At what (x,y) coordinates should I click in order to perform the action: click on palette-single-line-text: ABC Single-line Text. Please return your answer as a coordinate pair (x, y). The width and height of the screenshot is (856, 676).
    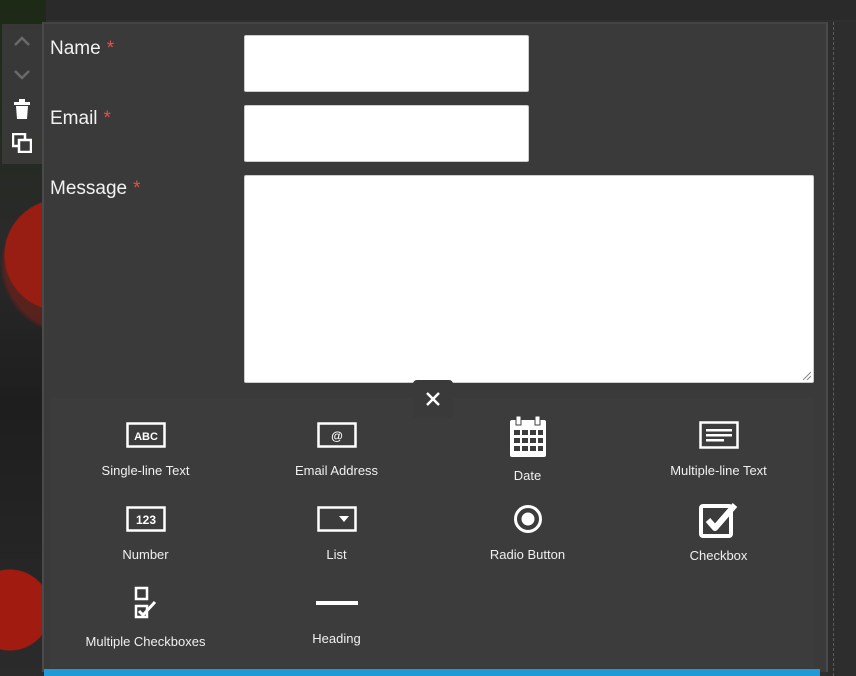
    Looking at the image, I should click on (145, 438).